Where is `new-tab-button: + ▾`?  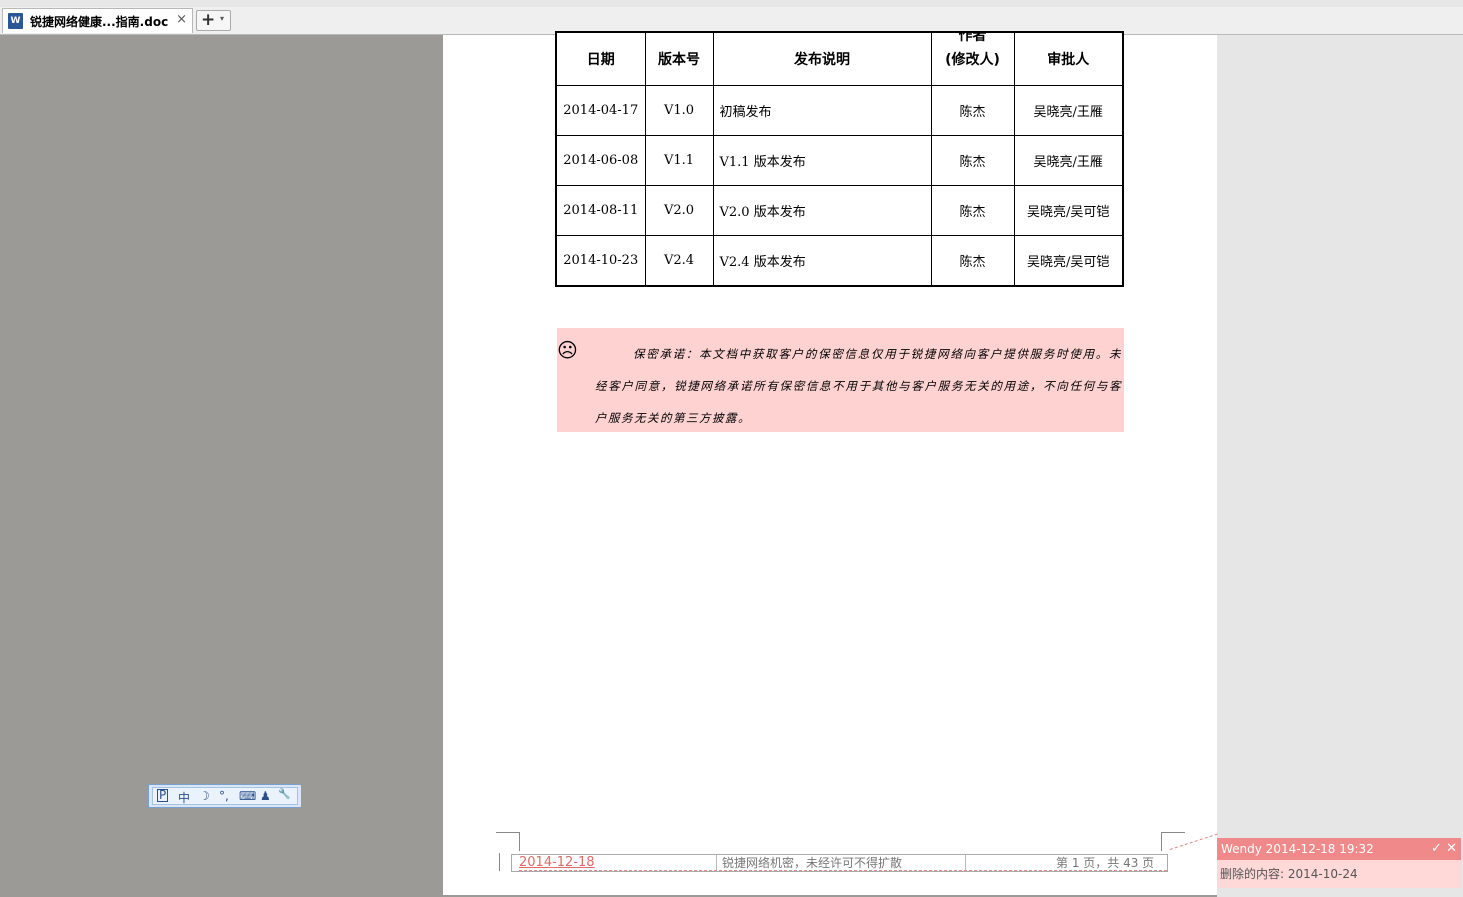 new-tab-button: + ▾ is located at coordinates (213, 20).